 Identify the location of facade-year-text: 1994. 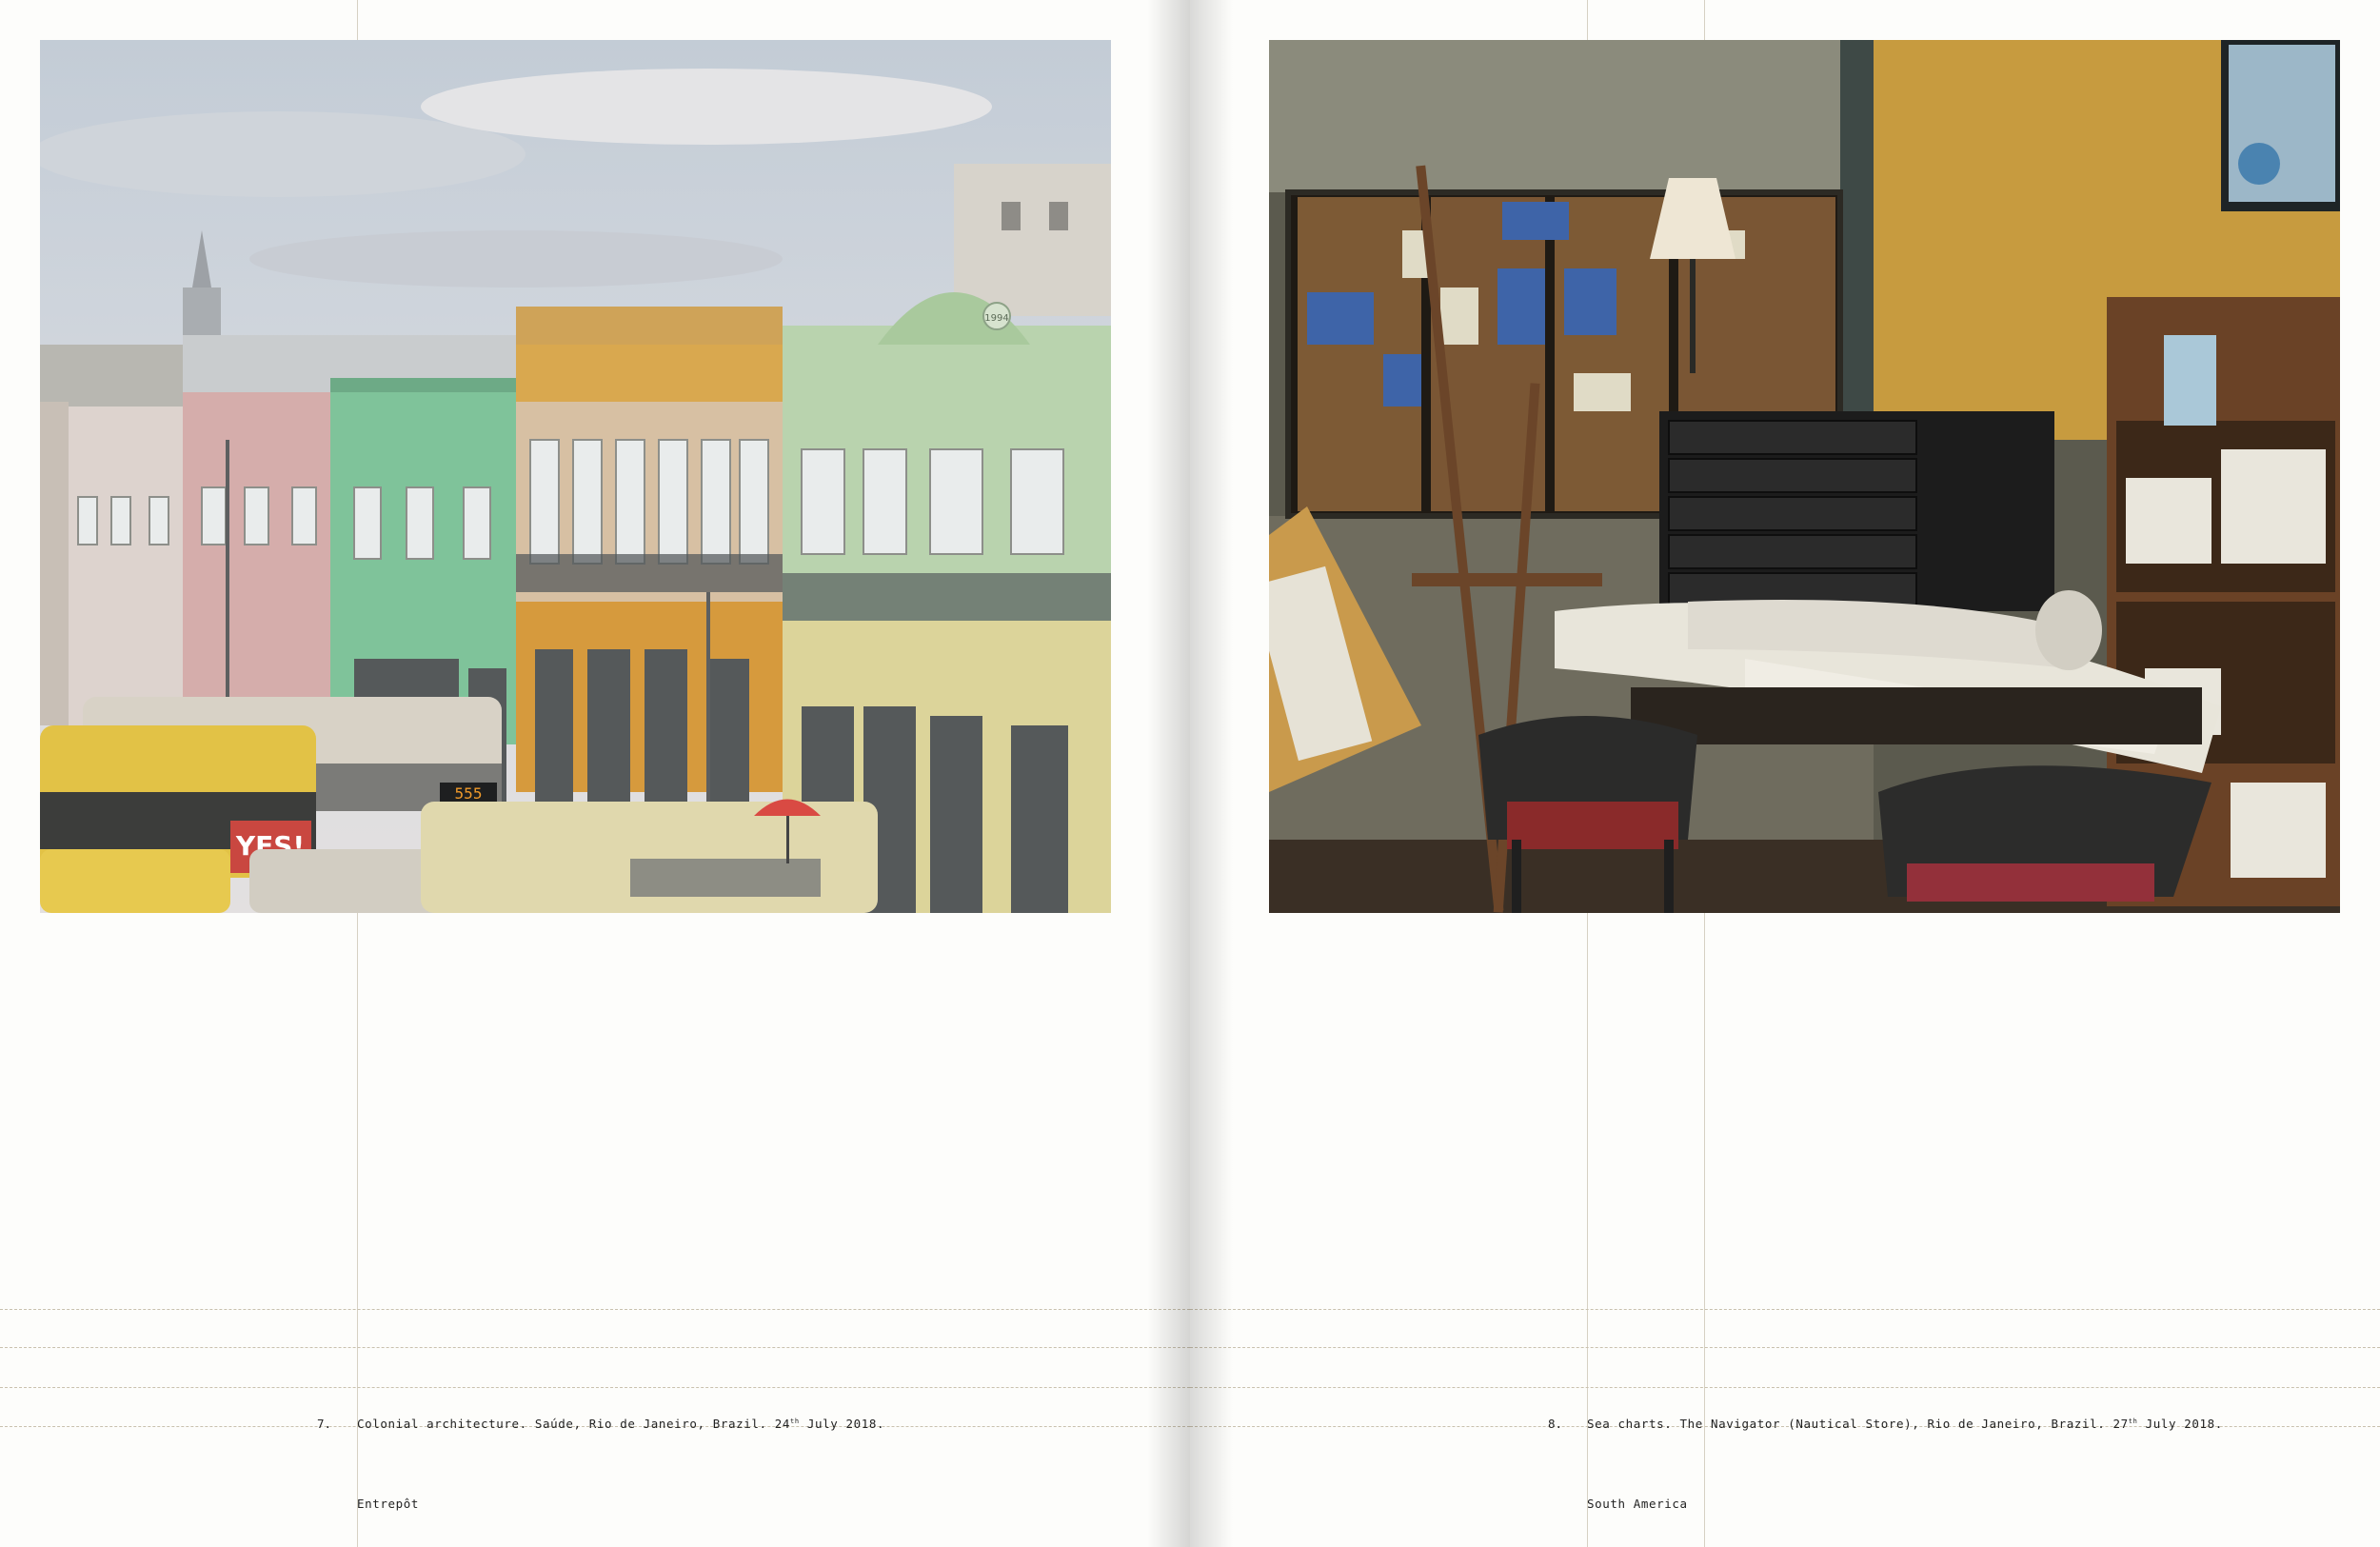
(996, 318).